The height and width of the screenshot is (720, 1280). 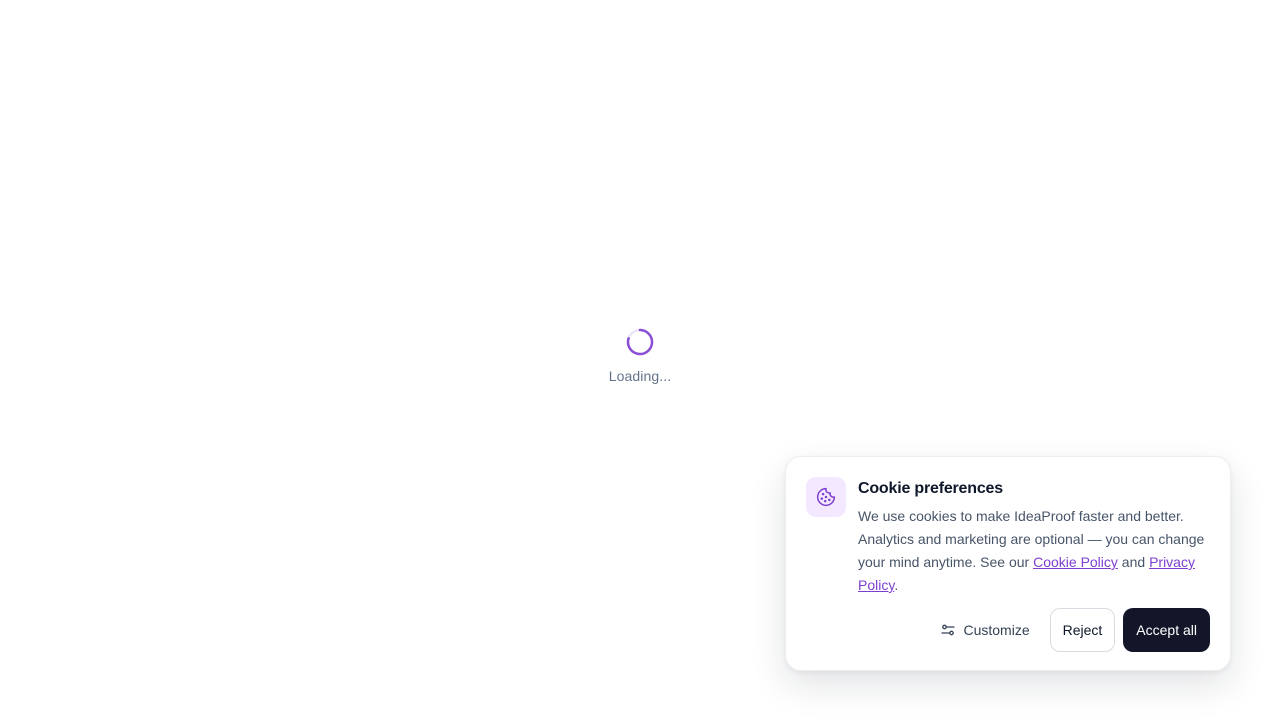 I want to click on customize-button: Customize, so click(x=985, y=630).